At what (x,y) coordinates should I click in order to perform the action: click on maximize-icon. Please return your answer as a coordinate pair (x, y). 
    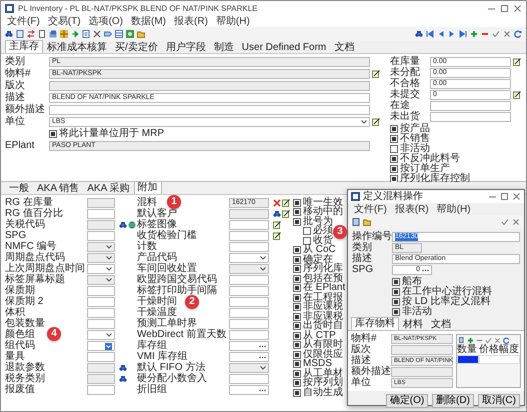
    Looking at the image, I should click on (504, 8).